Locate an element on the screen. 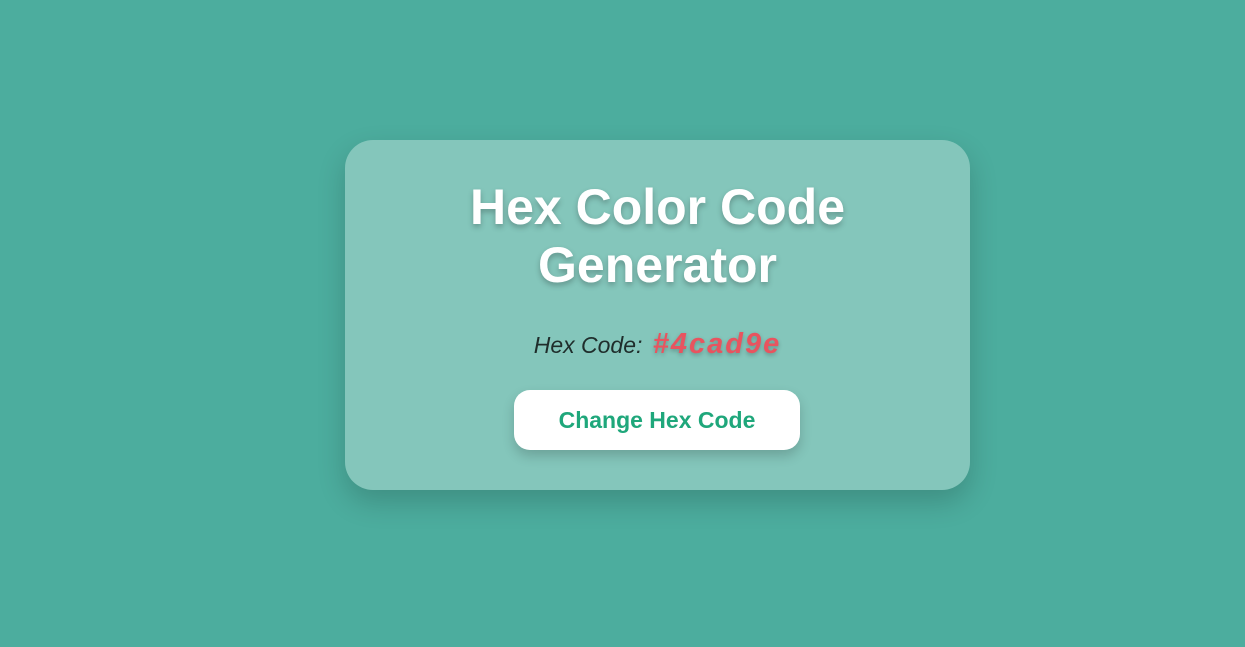 This screenshot has width=1245, height=647. hex-code-value: #4cad9e is located at coordinates (717, 344).